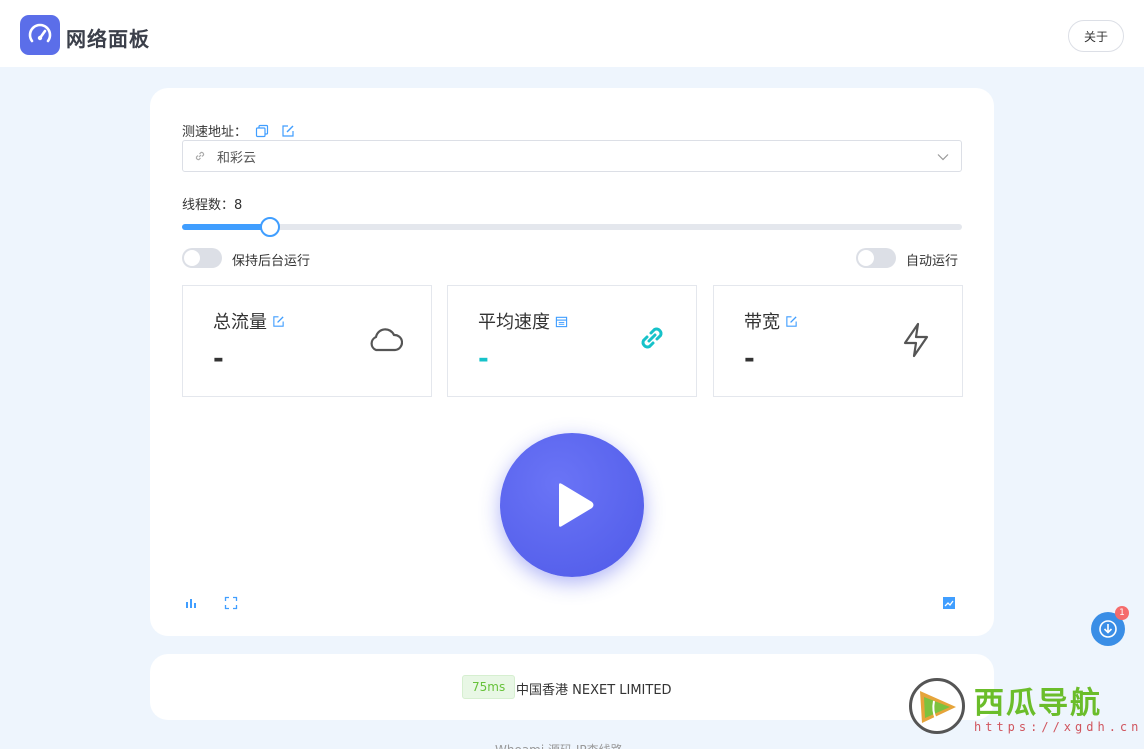  What do you see at coordinates (307, 341) in the screenshot?
I see `stat-card-total-traffic: 总流量 -` at bounding box center [307, 341].